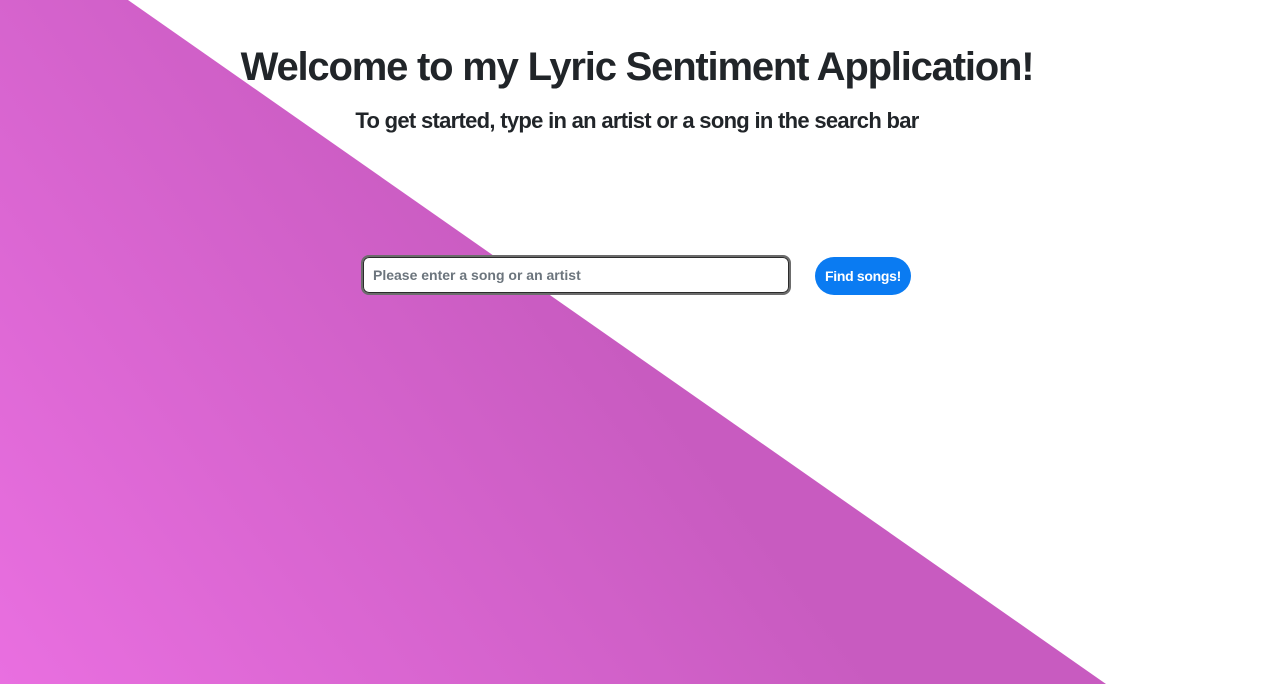 The image size is (1274, 684). I want to click on find-songs-button: Find songs!, so click(863, 276).